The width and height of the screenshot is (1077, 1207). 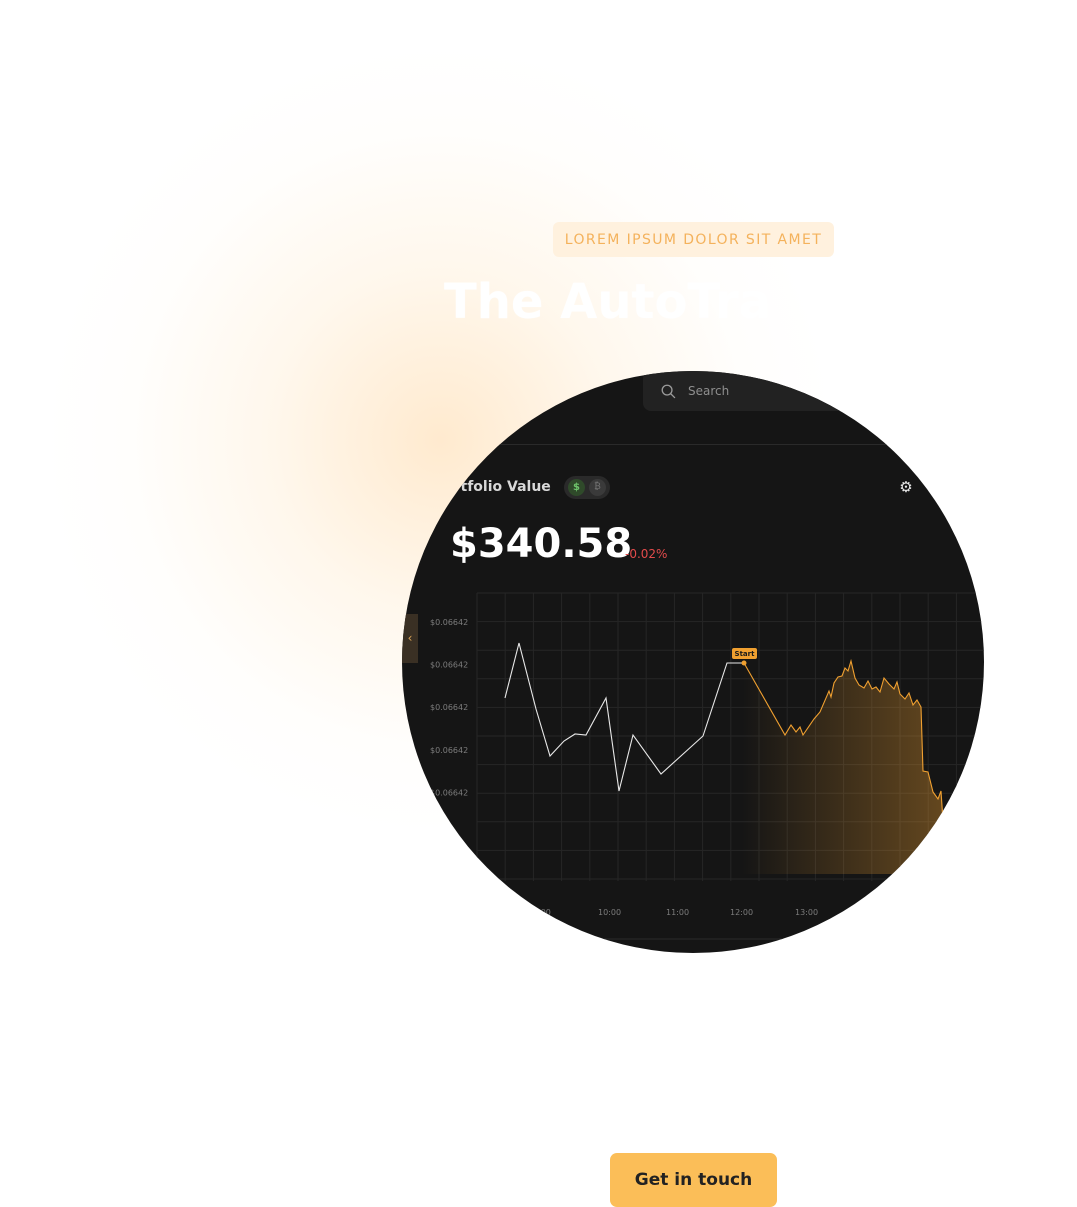 I want to click on series-orange-area, so click(x=848, y=769).